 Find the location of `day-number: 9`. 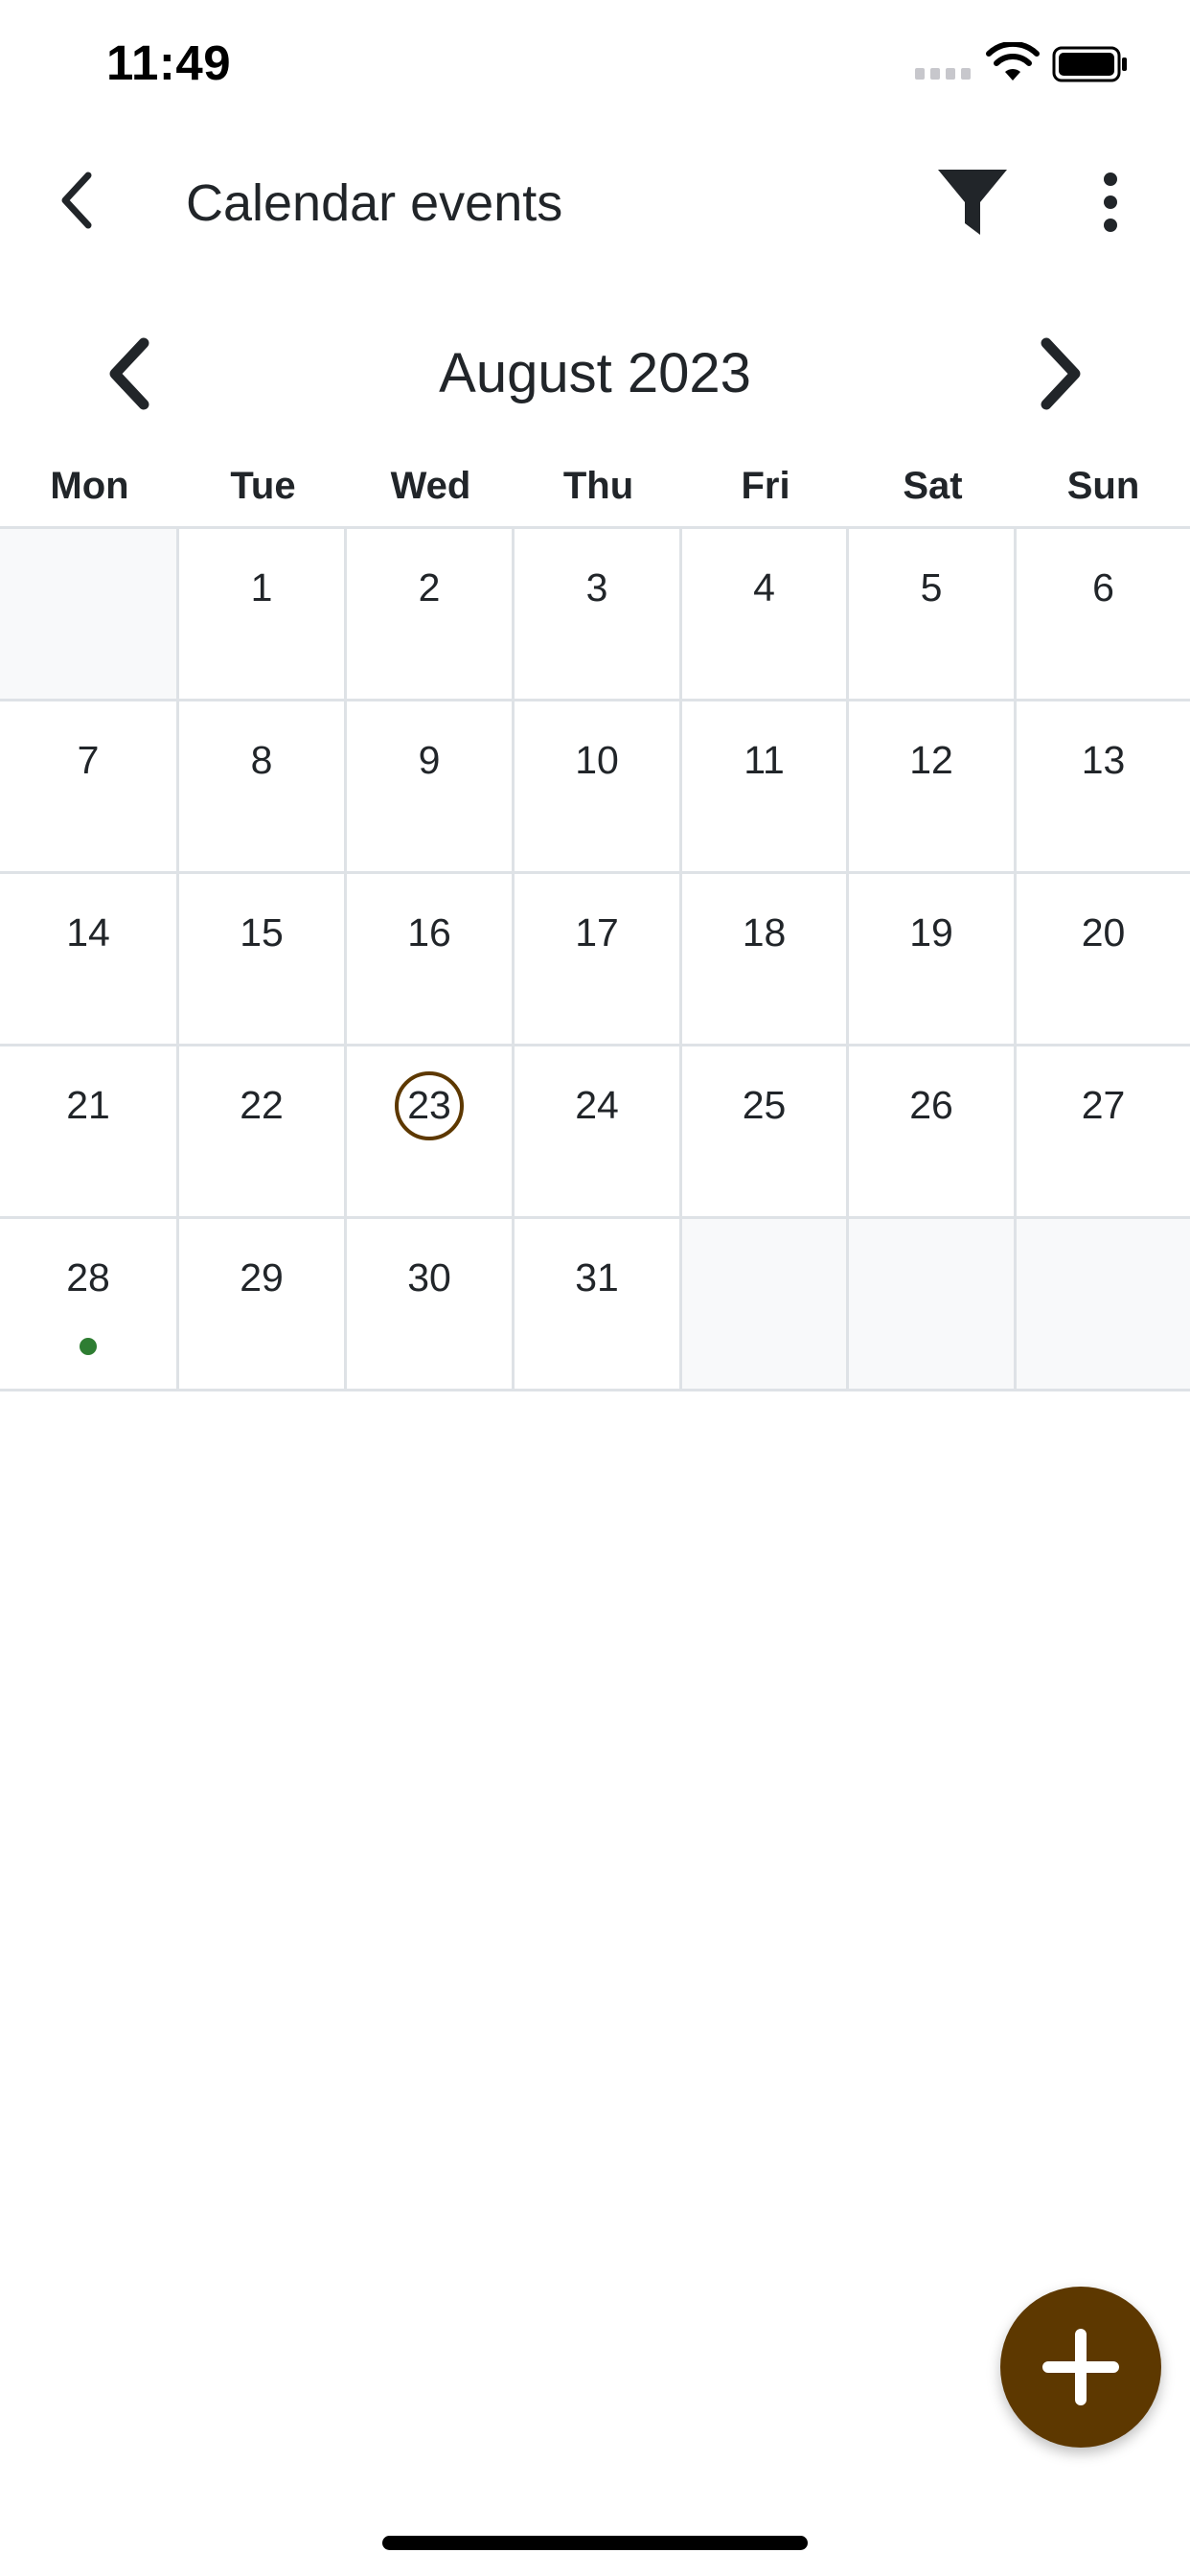

day-number: 9 is located at coordinates (429, 760).